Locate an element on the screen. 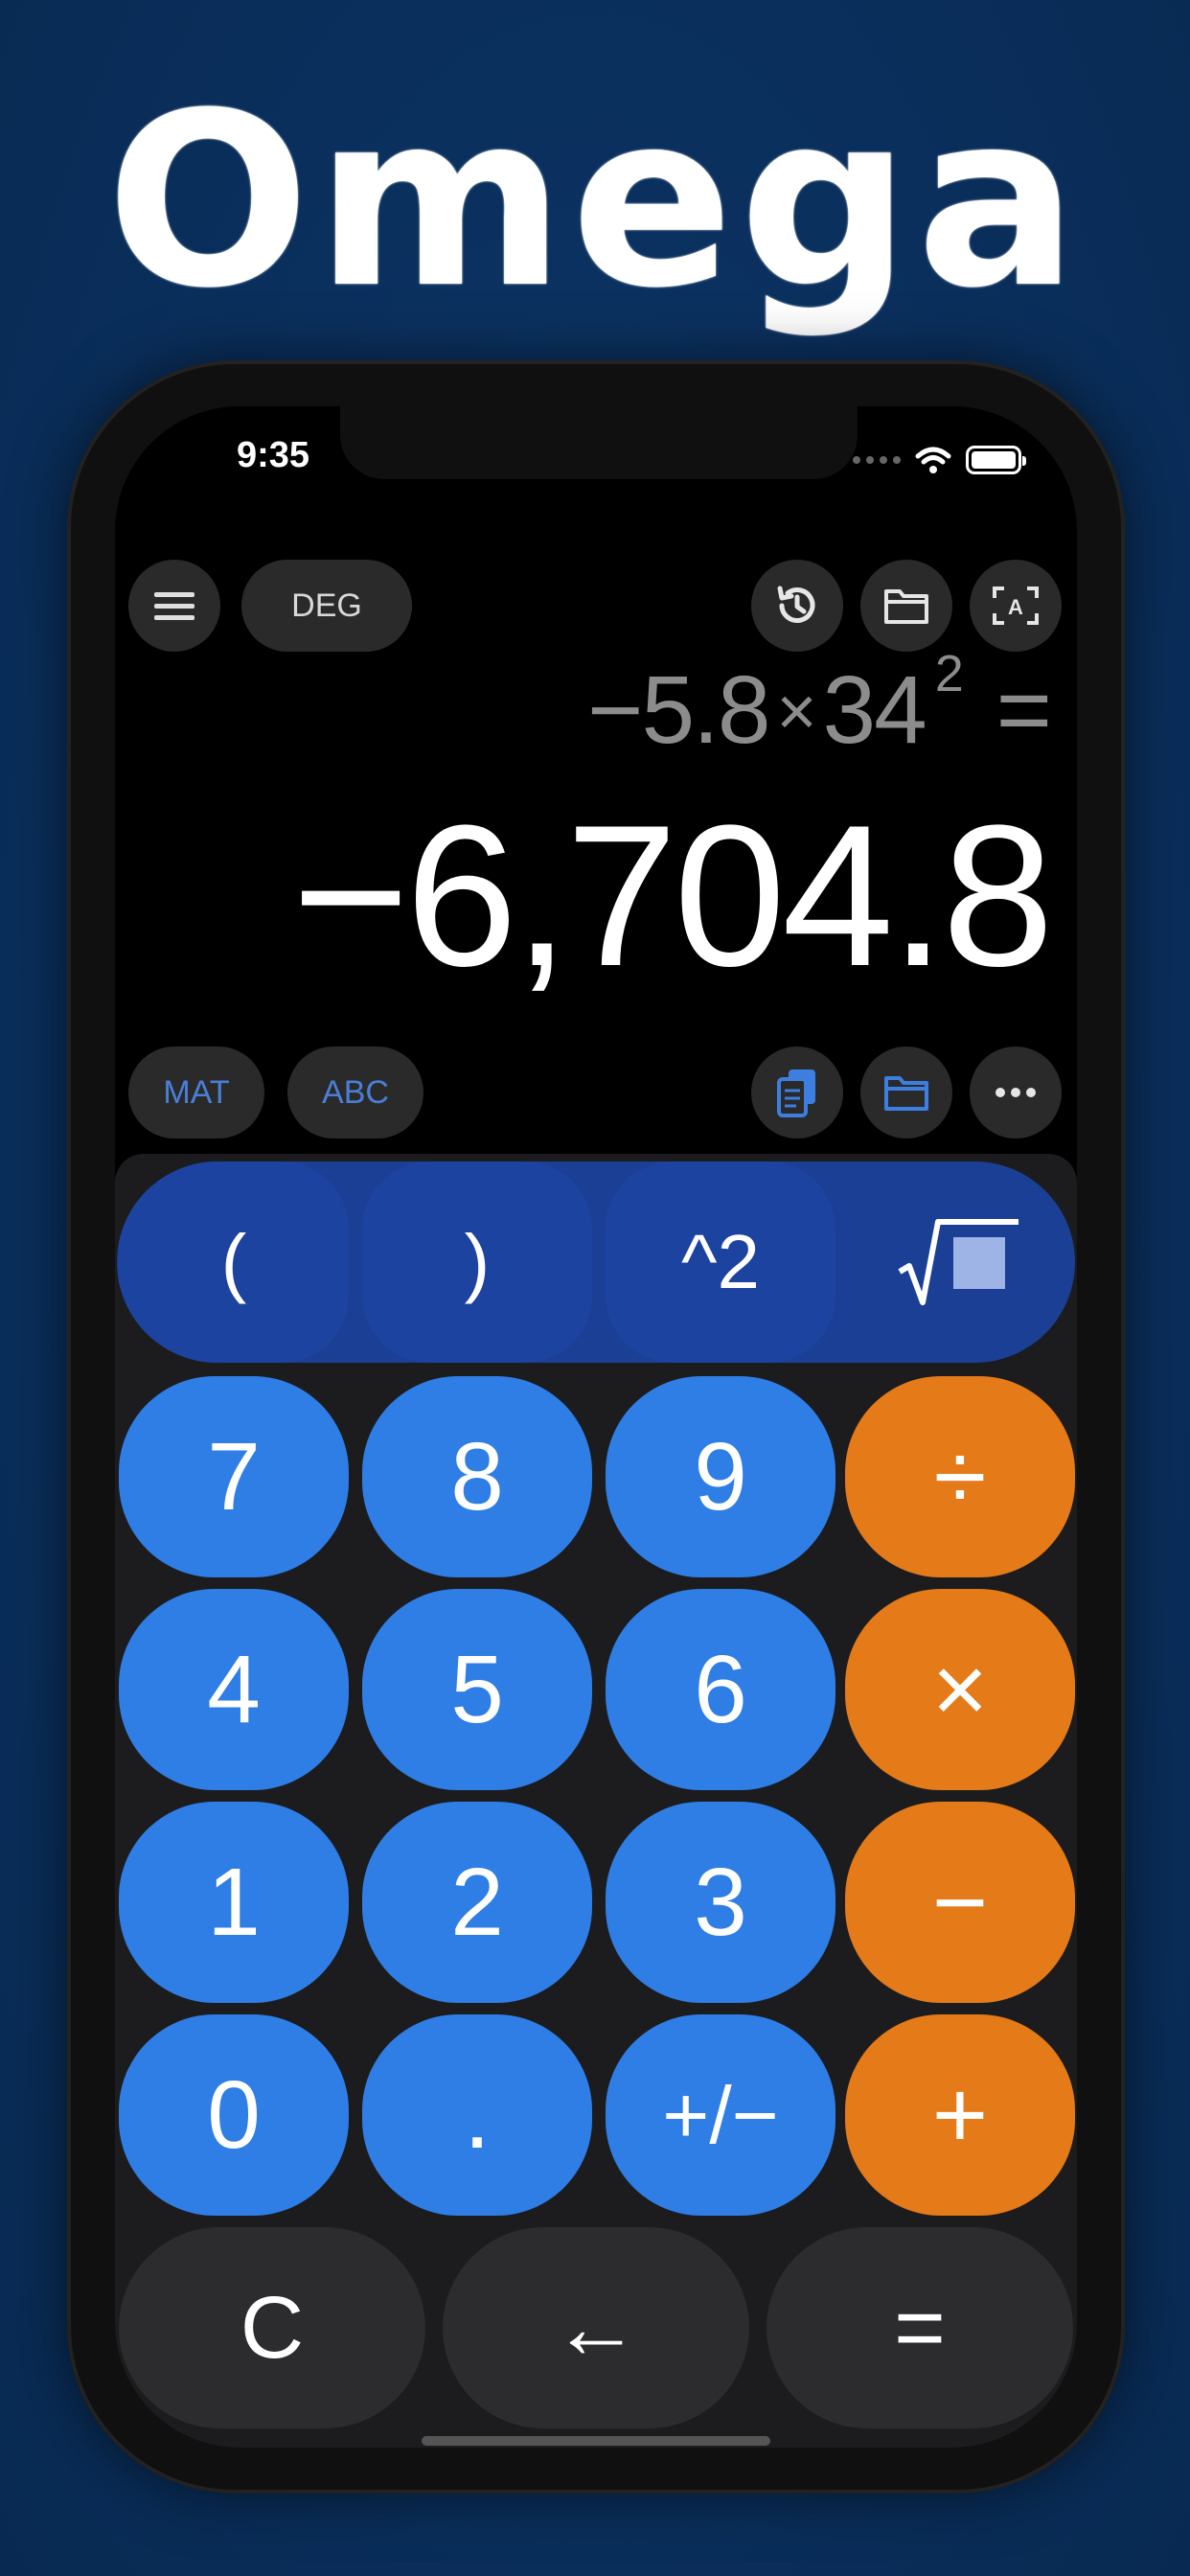 This screenshot has width=1190, height=2576. expression-display: −5.8 ×34 2 = is located at coordinates (820, 705).